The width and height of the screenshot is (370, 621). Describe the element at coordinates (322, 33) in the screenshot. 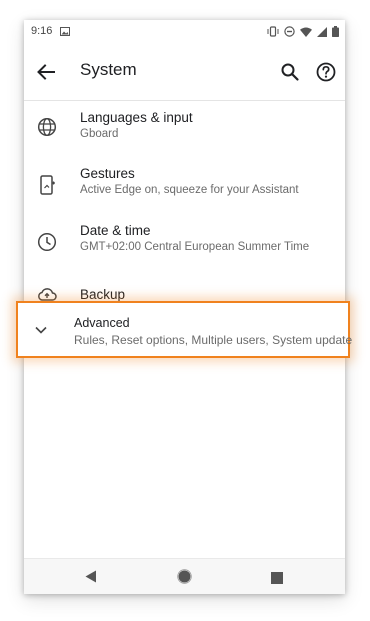

I see `signal-icon` at that location.